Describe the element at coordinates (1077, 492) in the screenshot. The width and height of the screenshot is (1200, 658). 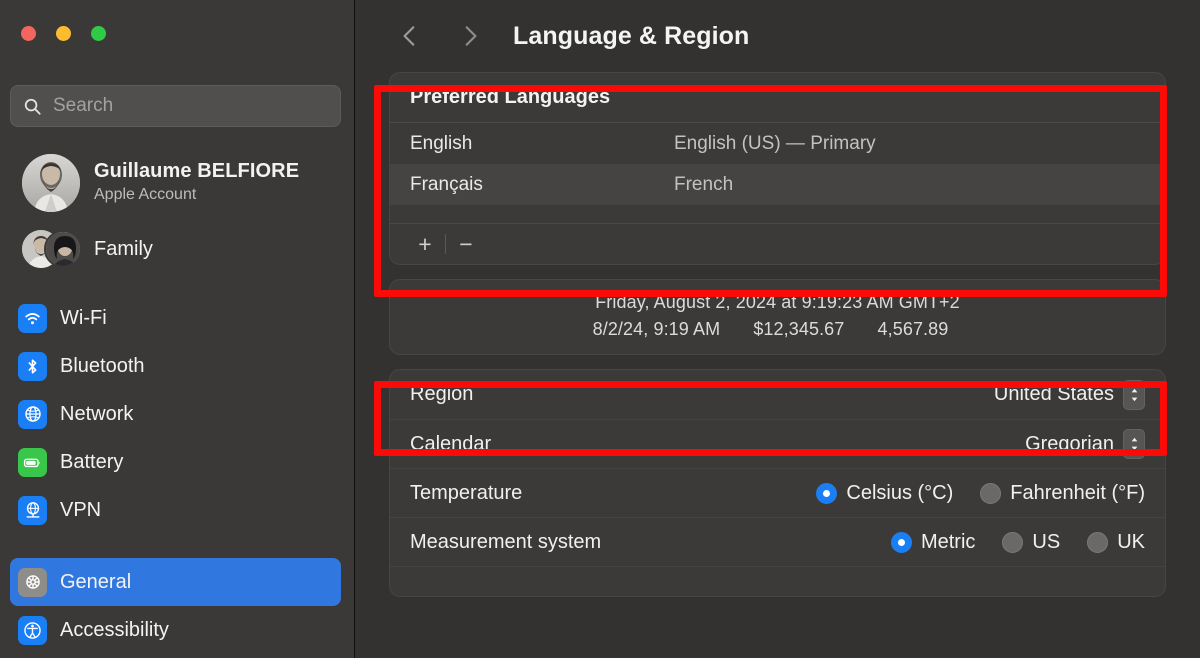
I see `radio-label: Fahrenheit (°F)` at that location.